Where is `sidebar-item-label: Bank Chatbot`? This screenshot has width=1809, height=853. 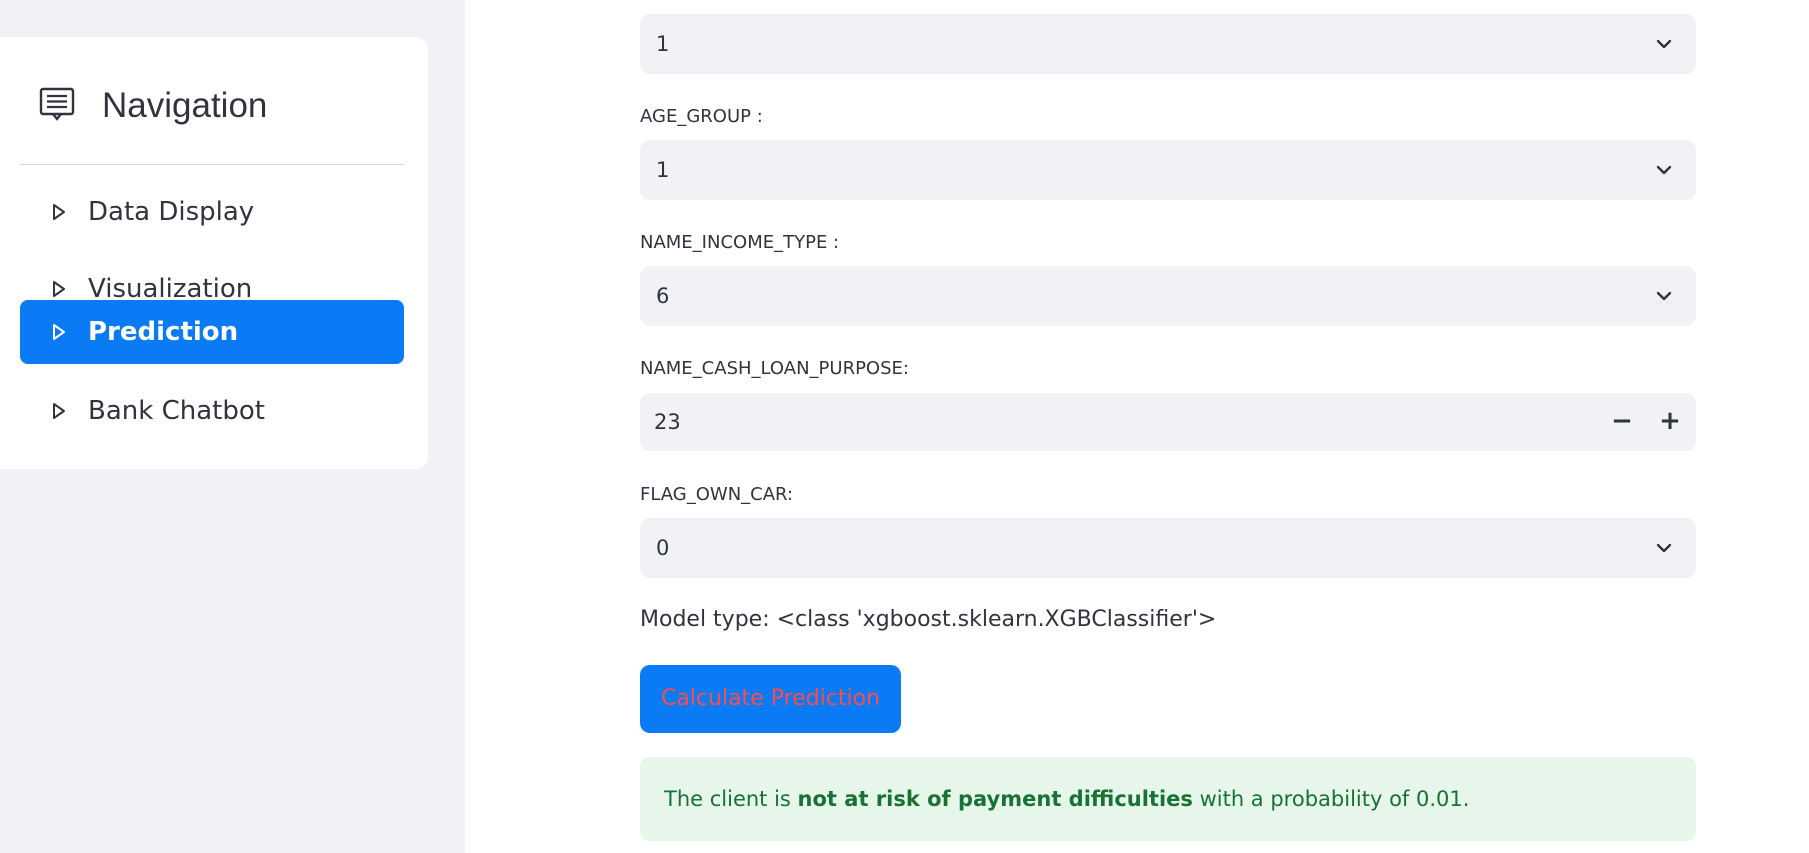
sidebar-item-label: Bank Chatbot is located at coordinates (176, 411).